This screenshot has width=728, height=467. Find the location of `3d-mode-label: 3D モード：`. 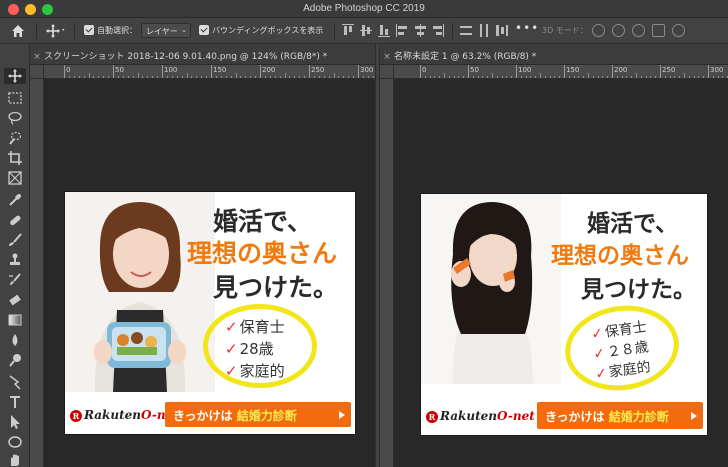

3d-mode-label: 3D モード： is located at coordinates (565, 30).